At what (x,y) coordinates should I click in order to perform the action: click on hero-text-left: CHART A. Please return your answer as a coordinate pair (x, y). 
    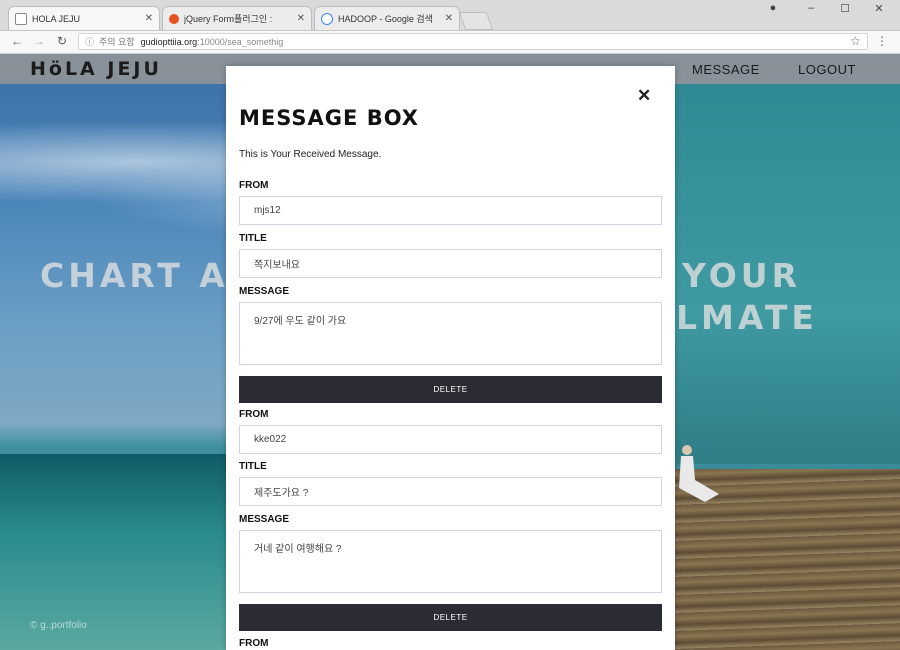
    Looking at the image, I should click on (134, 275).